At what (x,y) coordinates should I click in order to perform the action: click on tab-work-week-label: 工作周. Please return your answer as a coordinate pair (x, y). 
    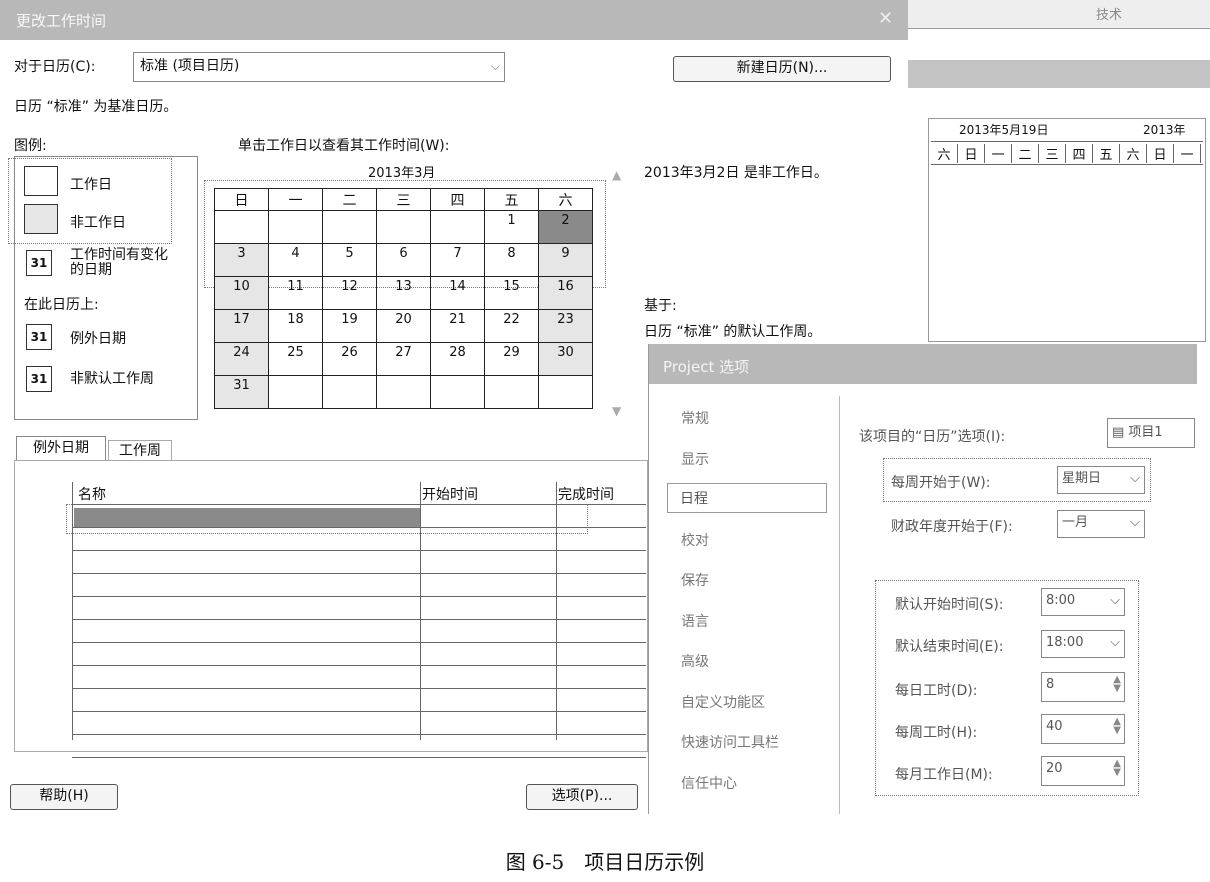
    Looking at the image, I should click on (140, 451).